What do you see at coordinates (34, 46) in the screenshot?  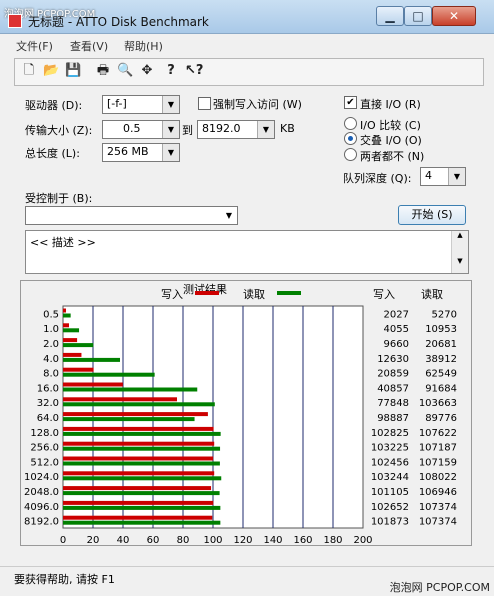 I see `menu-file: 文件(F)` at bounding box center [34, 46].